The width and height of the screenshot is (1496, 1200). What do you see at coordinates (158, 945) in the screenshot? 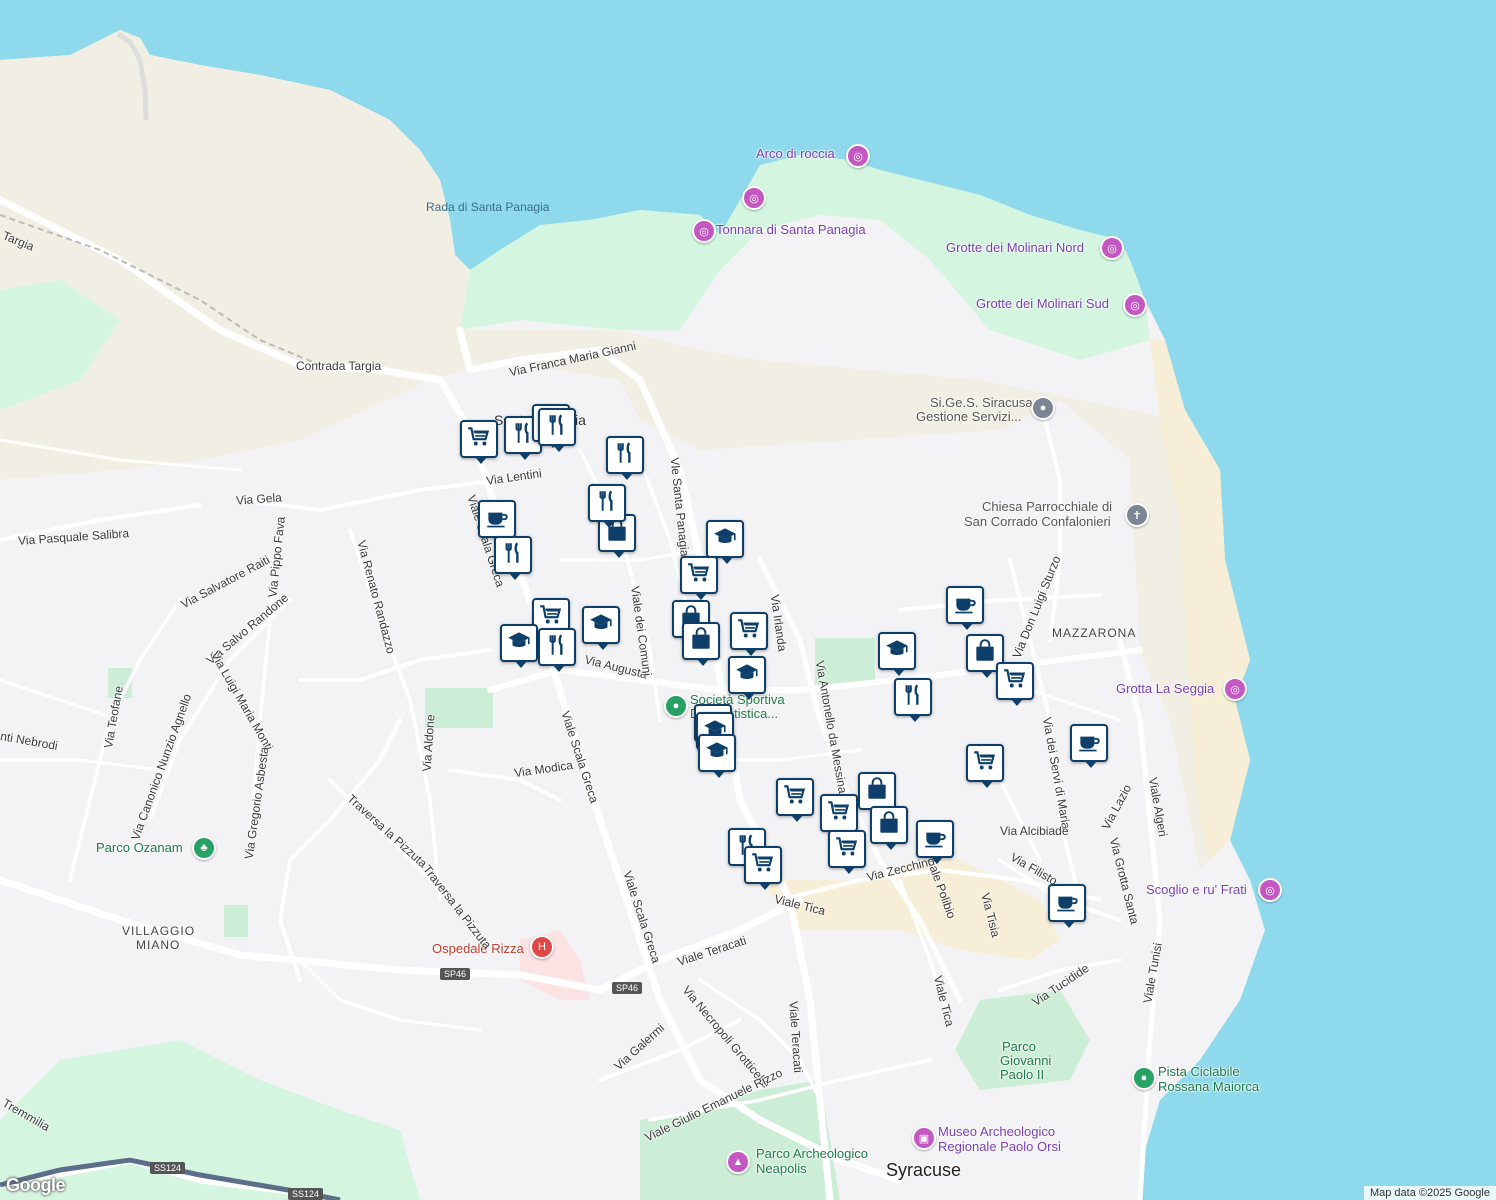
I see `label-villaggio-2: MIANO` at bounding box center [158, 945].